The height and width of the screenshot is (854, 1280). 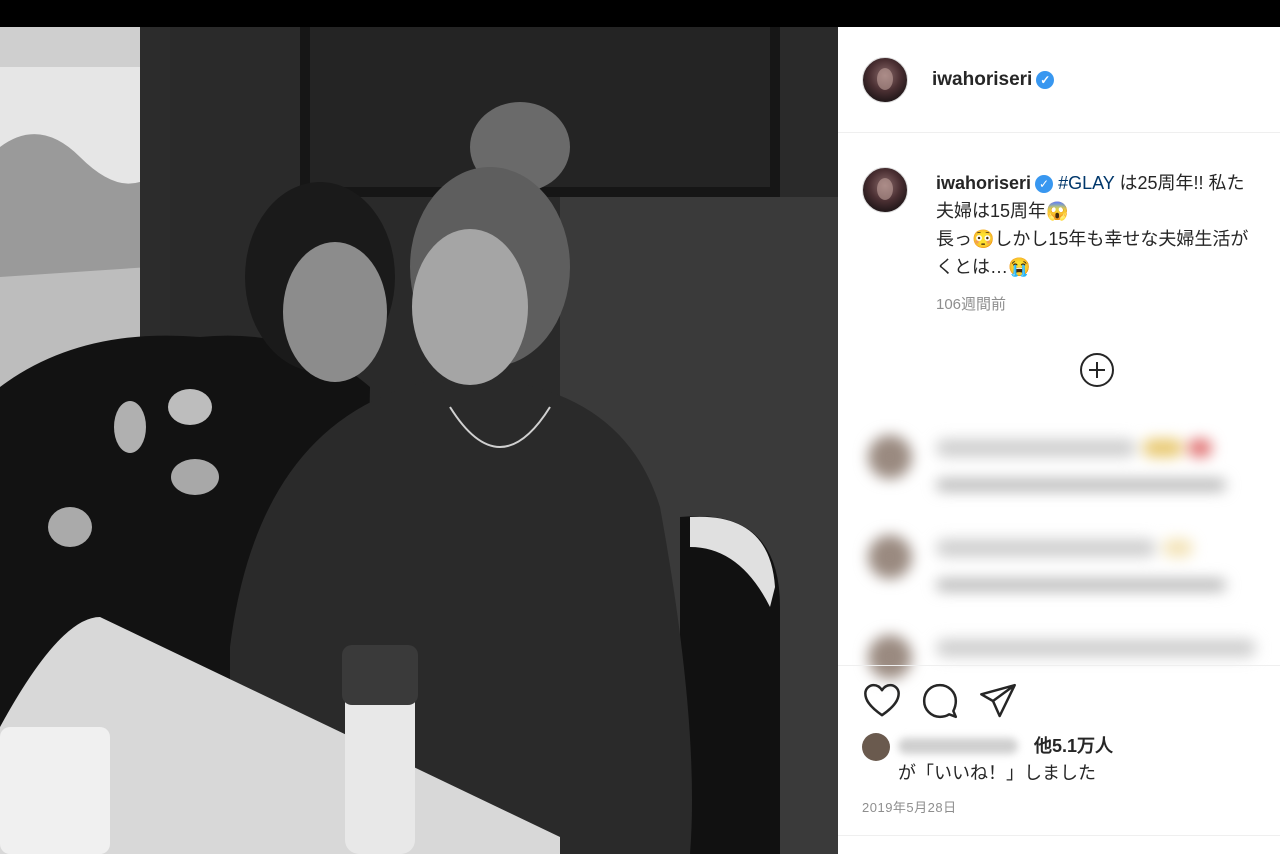 I want to click on send-icon, so click(x=998, y=701).